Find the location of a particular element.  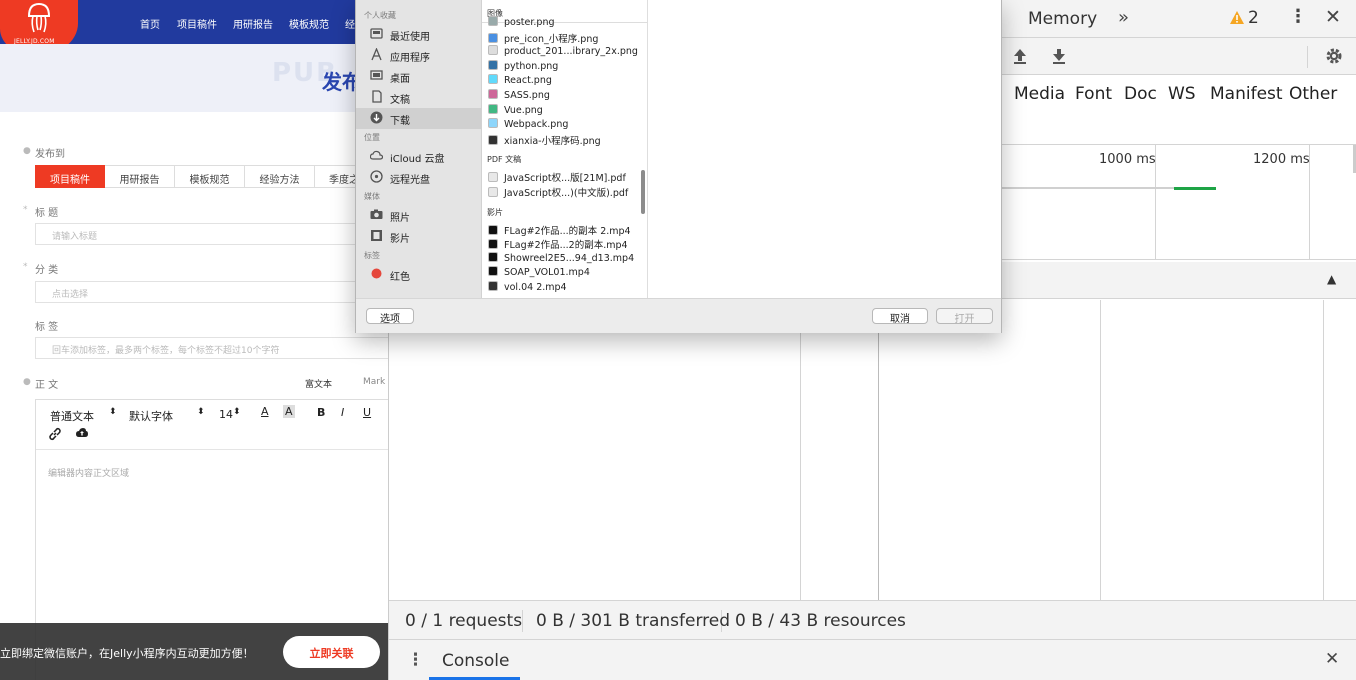

more-tabs-icon: » is located at coordinates (1123, 17).